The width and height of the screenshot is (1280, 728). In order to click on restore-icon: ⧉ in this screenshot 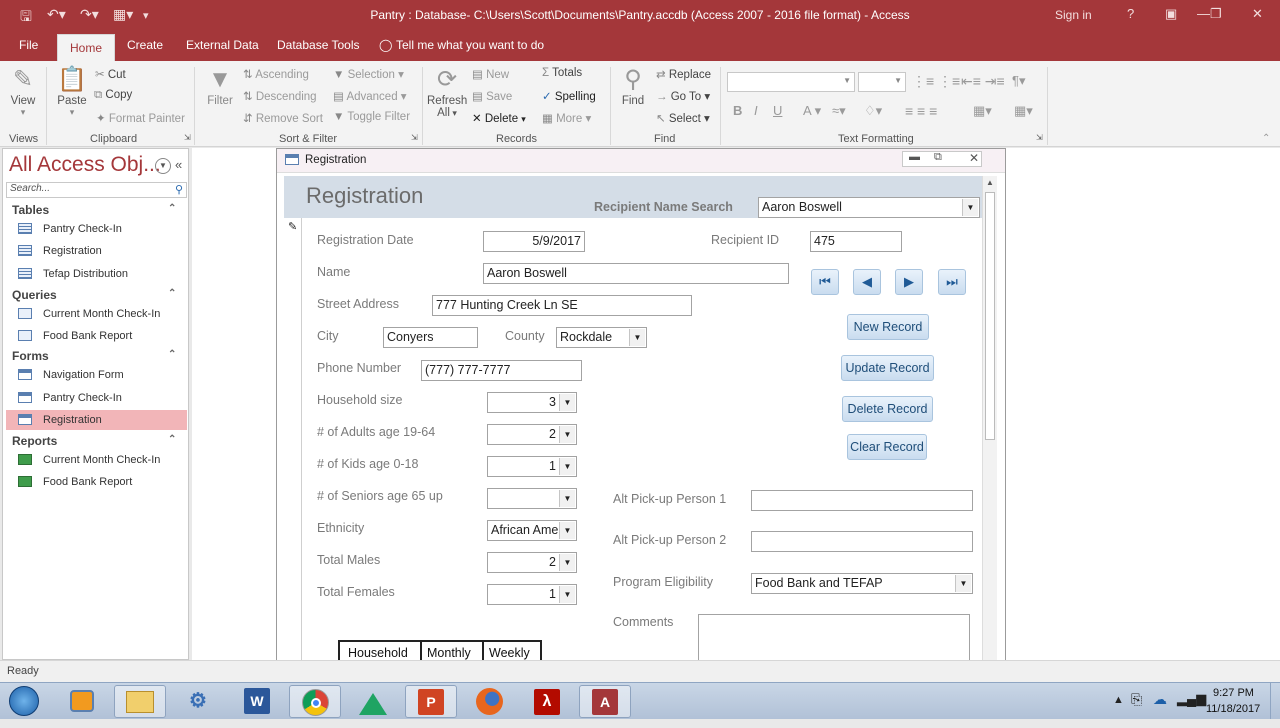, I will do `click(938, 157)`.